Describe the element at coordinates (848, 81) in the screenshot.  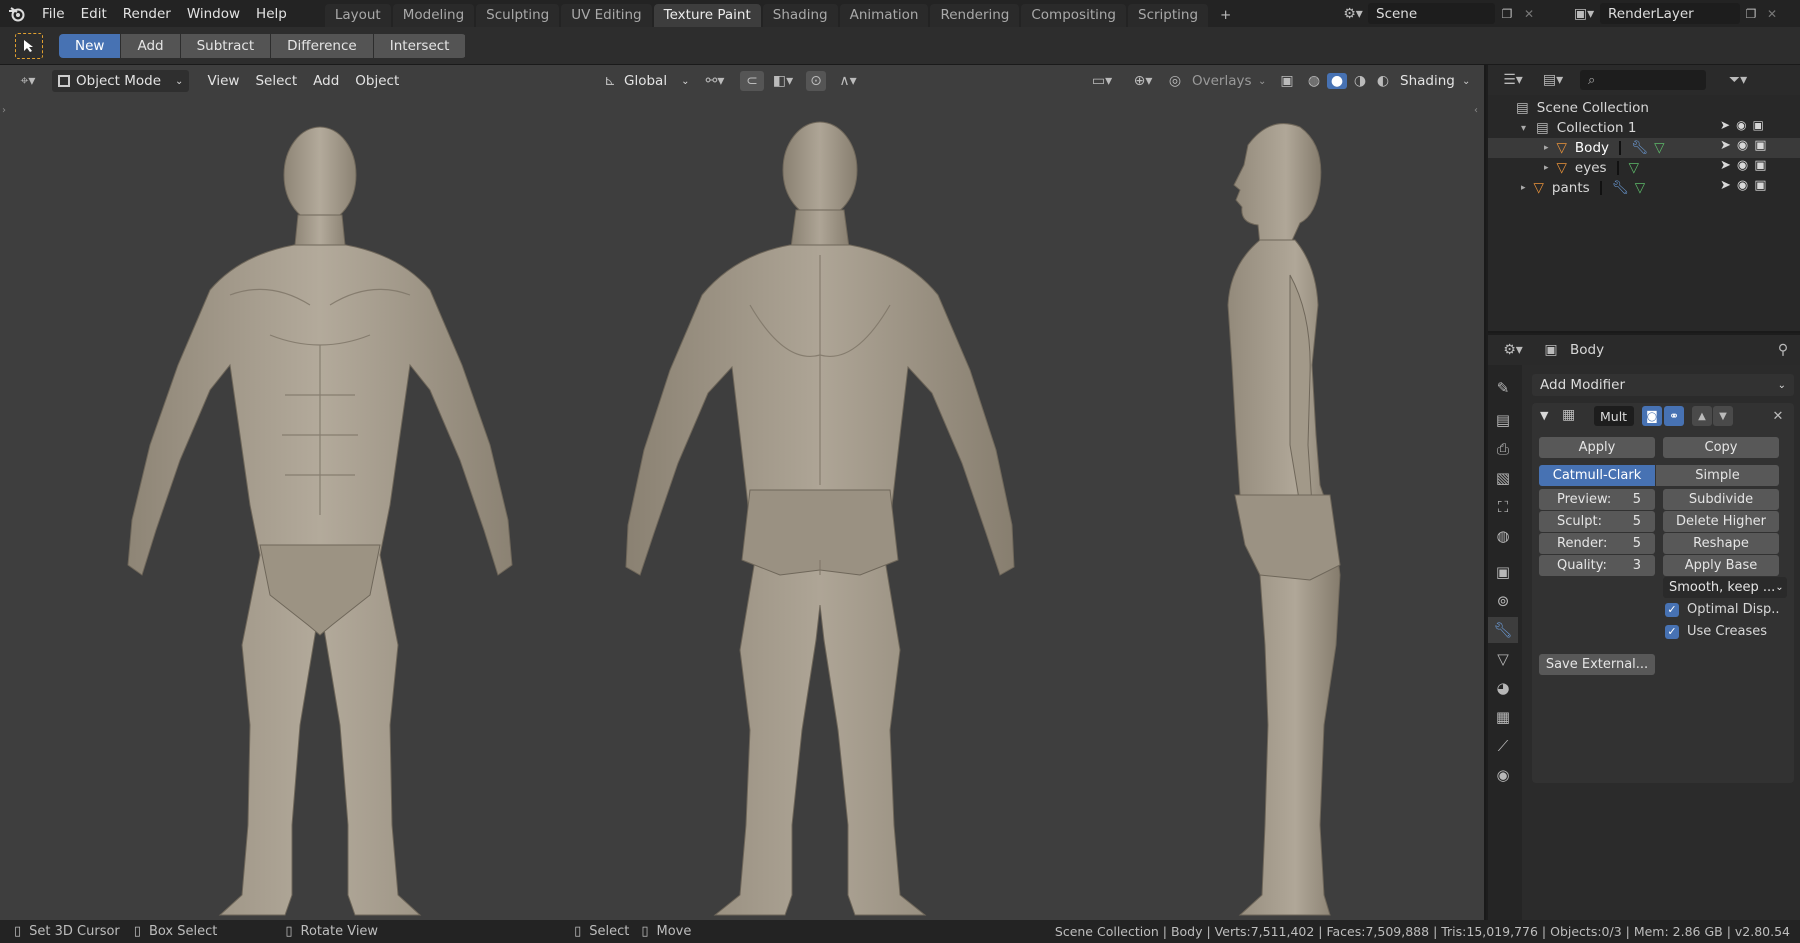
I see `falloff-icon: ∧▾` at that location.